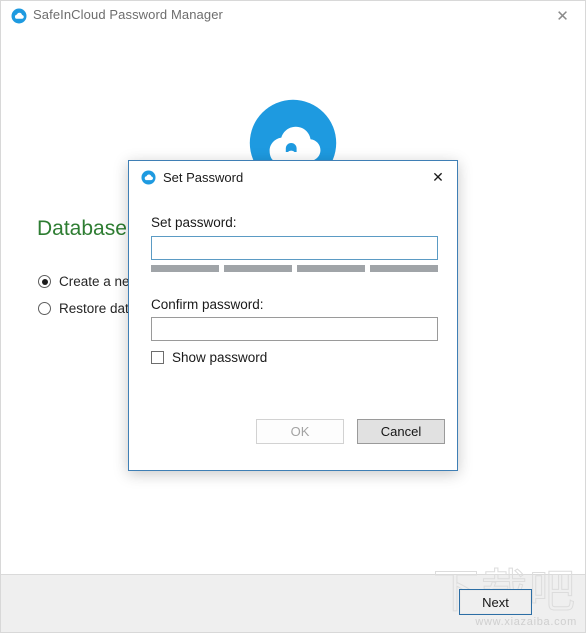 This screenshot has height=633, width=586. Describe the element at coordinates (203, 177) in the screenshot. I see `dialog-title: Set Password` at that location.